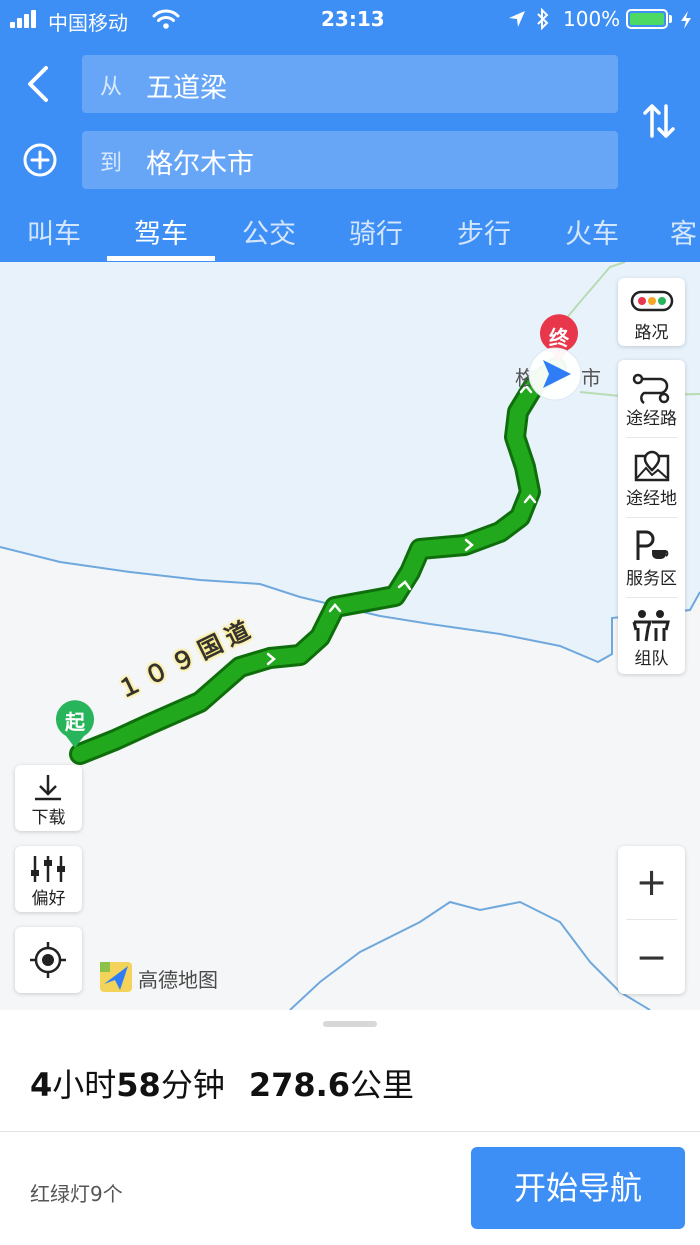 This screenshot has width=700, height=1245. I want to click on service-area-button: 服务区, so click(651, 557).